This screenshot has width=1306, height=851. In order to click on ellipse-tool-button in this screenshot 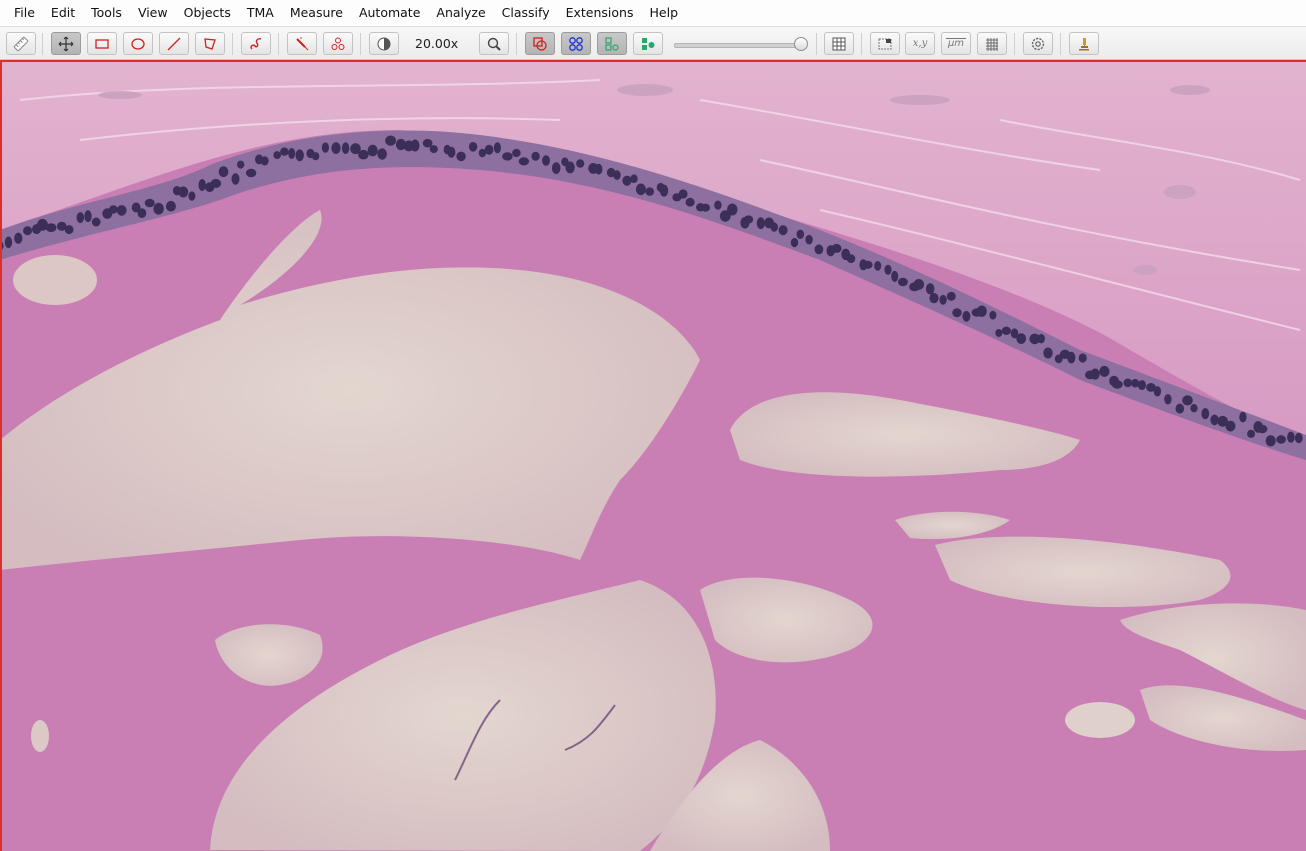, I will do `click(138, 43)`.